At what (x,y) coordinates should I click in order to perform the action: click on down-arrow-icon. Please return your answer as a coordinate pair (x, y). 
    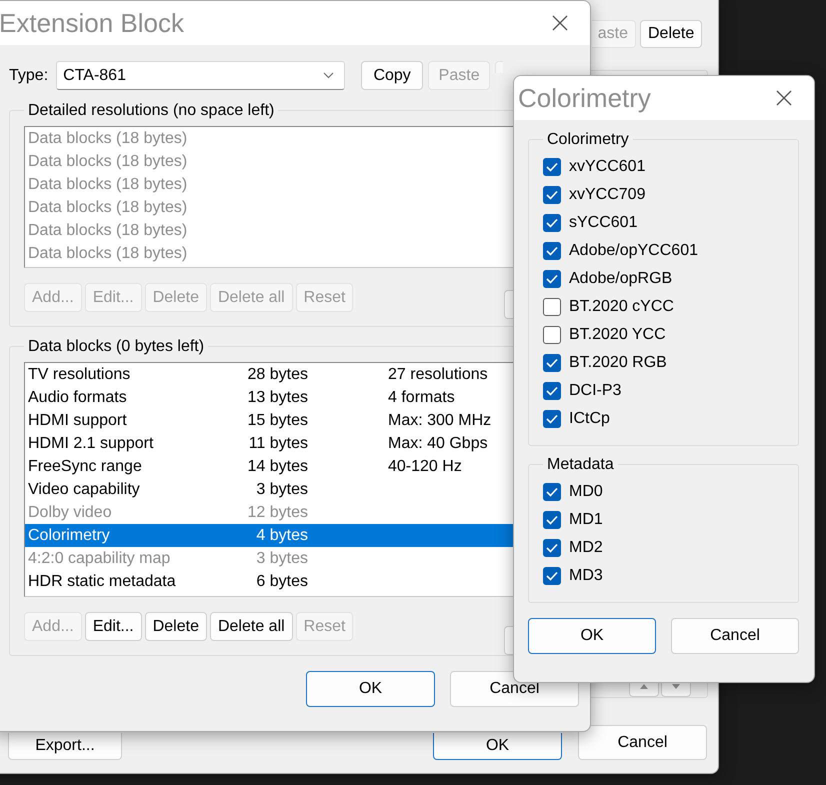
    Looking at the image, I should click on (676, 686).